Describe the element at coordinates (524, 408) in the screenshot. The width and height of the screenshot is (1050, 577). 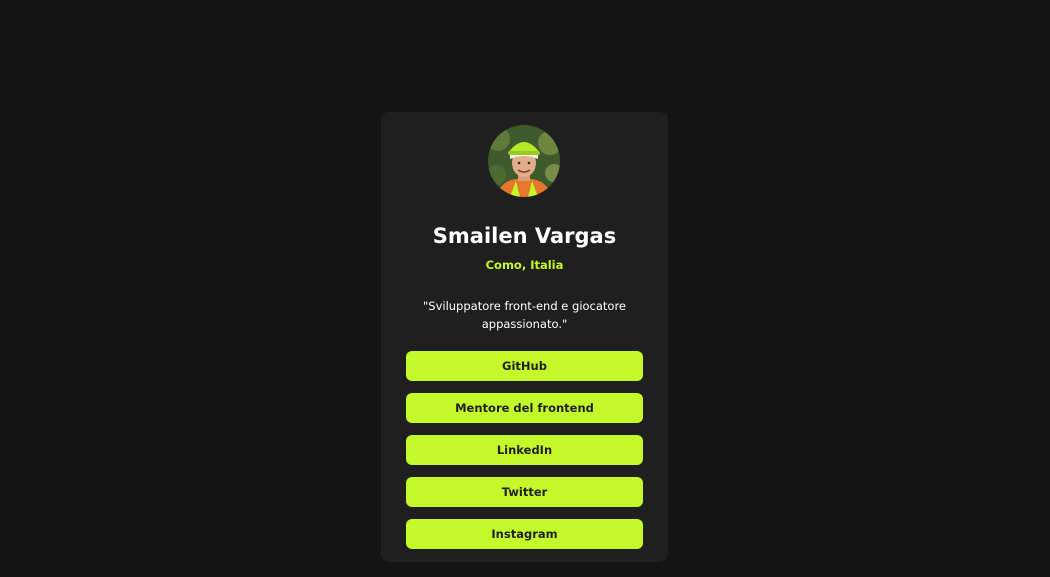
I see `frontend-mentor-button: Mentore del frontend` at that location.